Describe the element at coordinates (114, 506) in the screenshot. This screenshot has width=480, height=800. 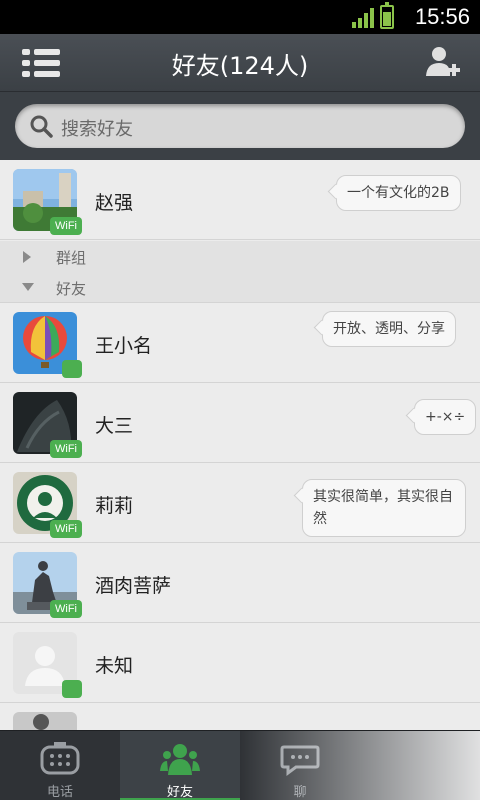
I see `contact-name: 莉莉` at that location.